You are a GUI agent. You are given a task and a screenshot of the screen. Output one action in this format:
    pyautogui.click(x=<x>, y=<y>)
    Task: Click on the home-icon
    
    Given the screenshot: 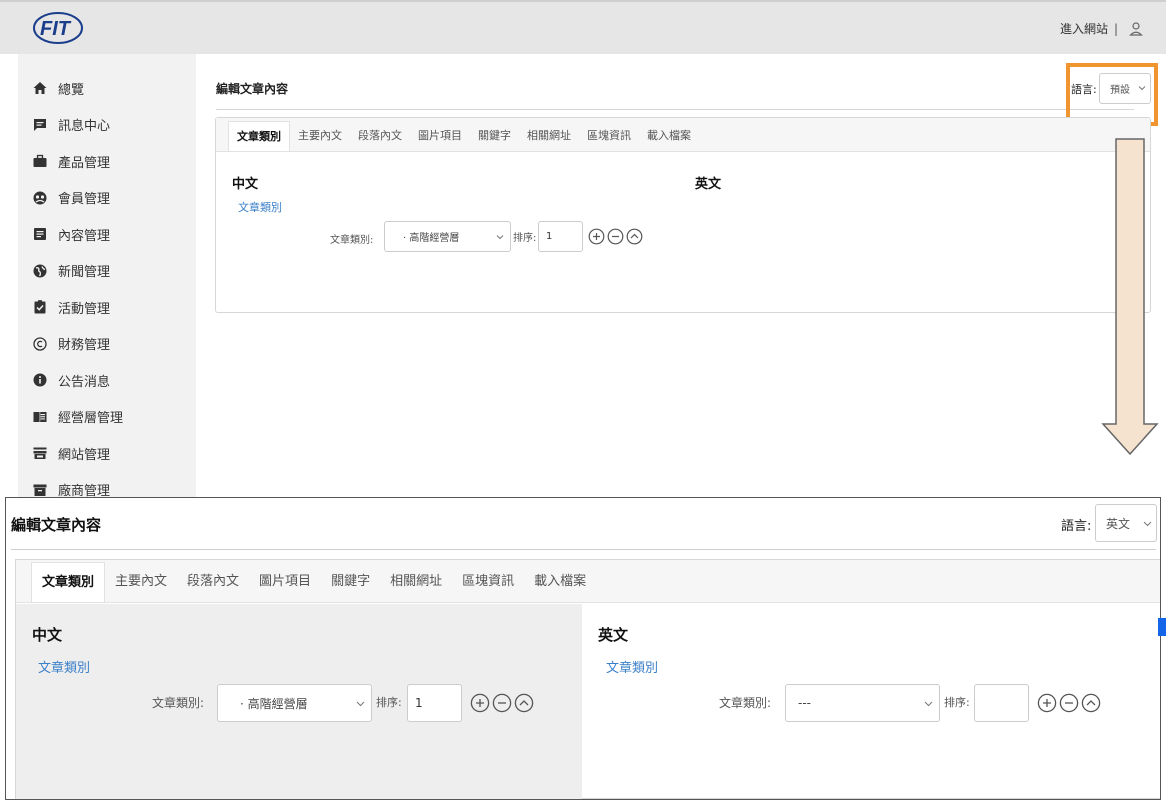 What is the action you would take?
    pyautogui.click(x=40, y=88)
    